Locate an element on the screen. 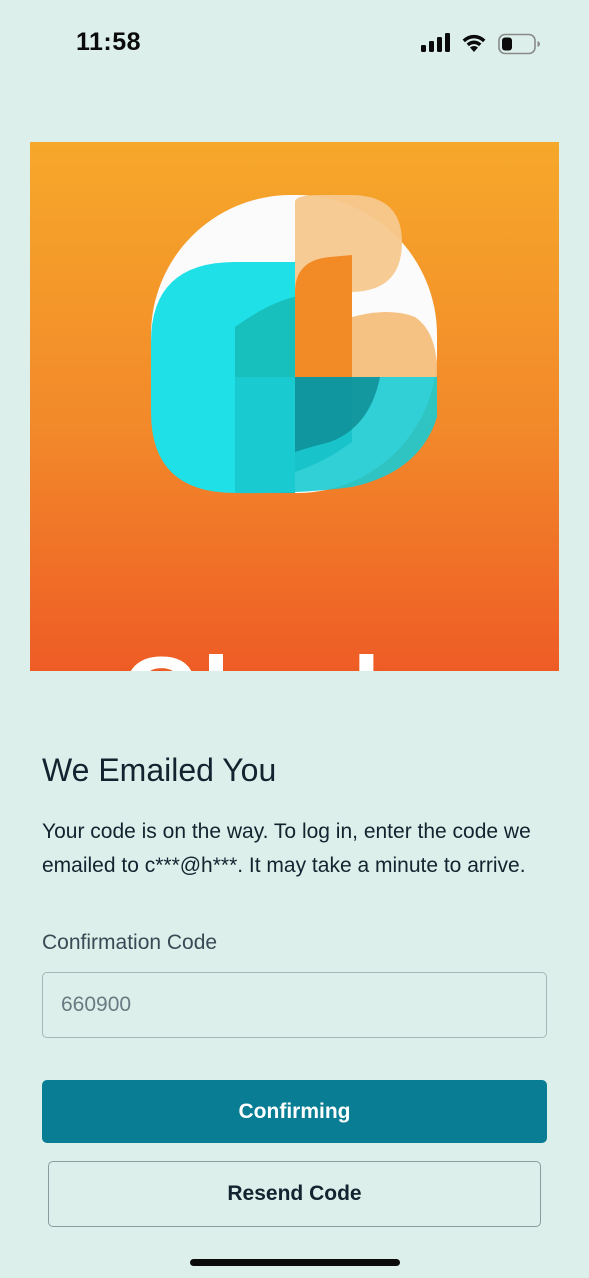 The height and width of the screenshot is (1278, 589). confirmation-code-input is located at coordinates (294, 1005).